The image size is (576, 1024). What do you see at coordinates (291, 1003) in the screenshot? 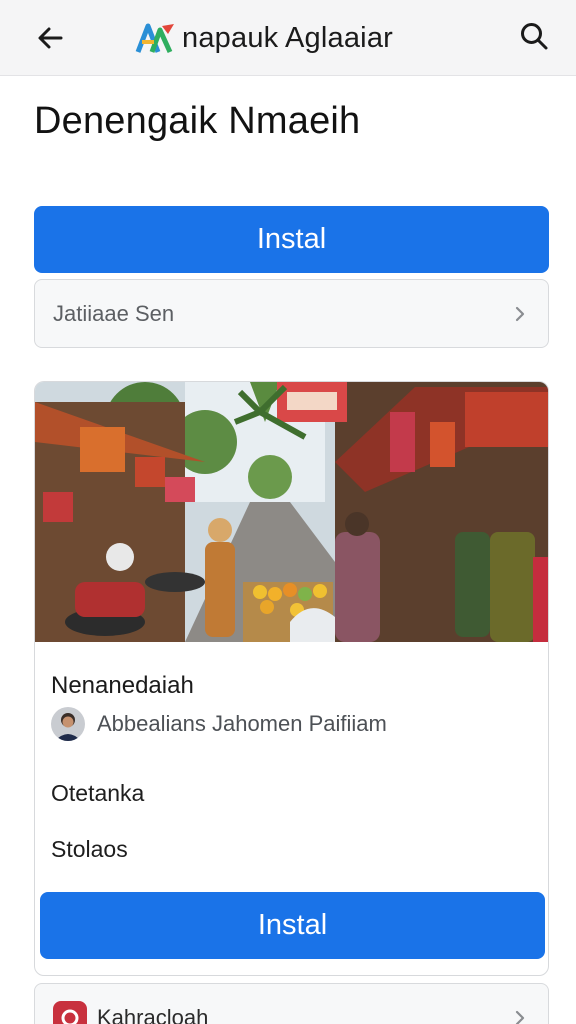
I see `related-app-row: Kahracloah` at bounding box center [291, 1003].